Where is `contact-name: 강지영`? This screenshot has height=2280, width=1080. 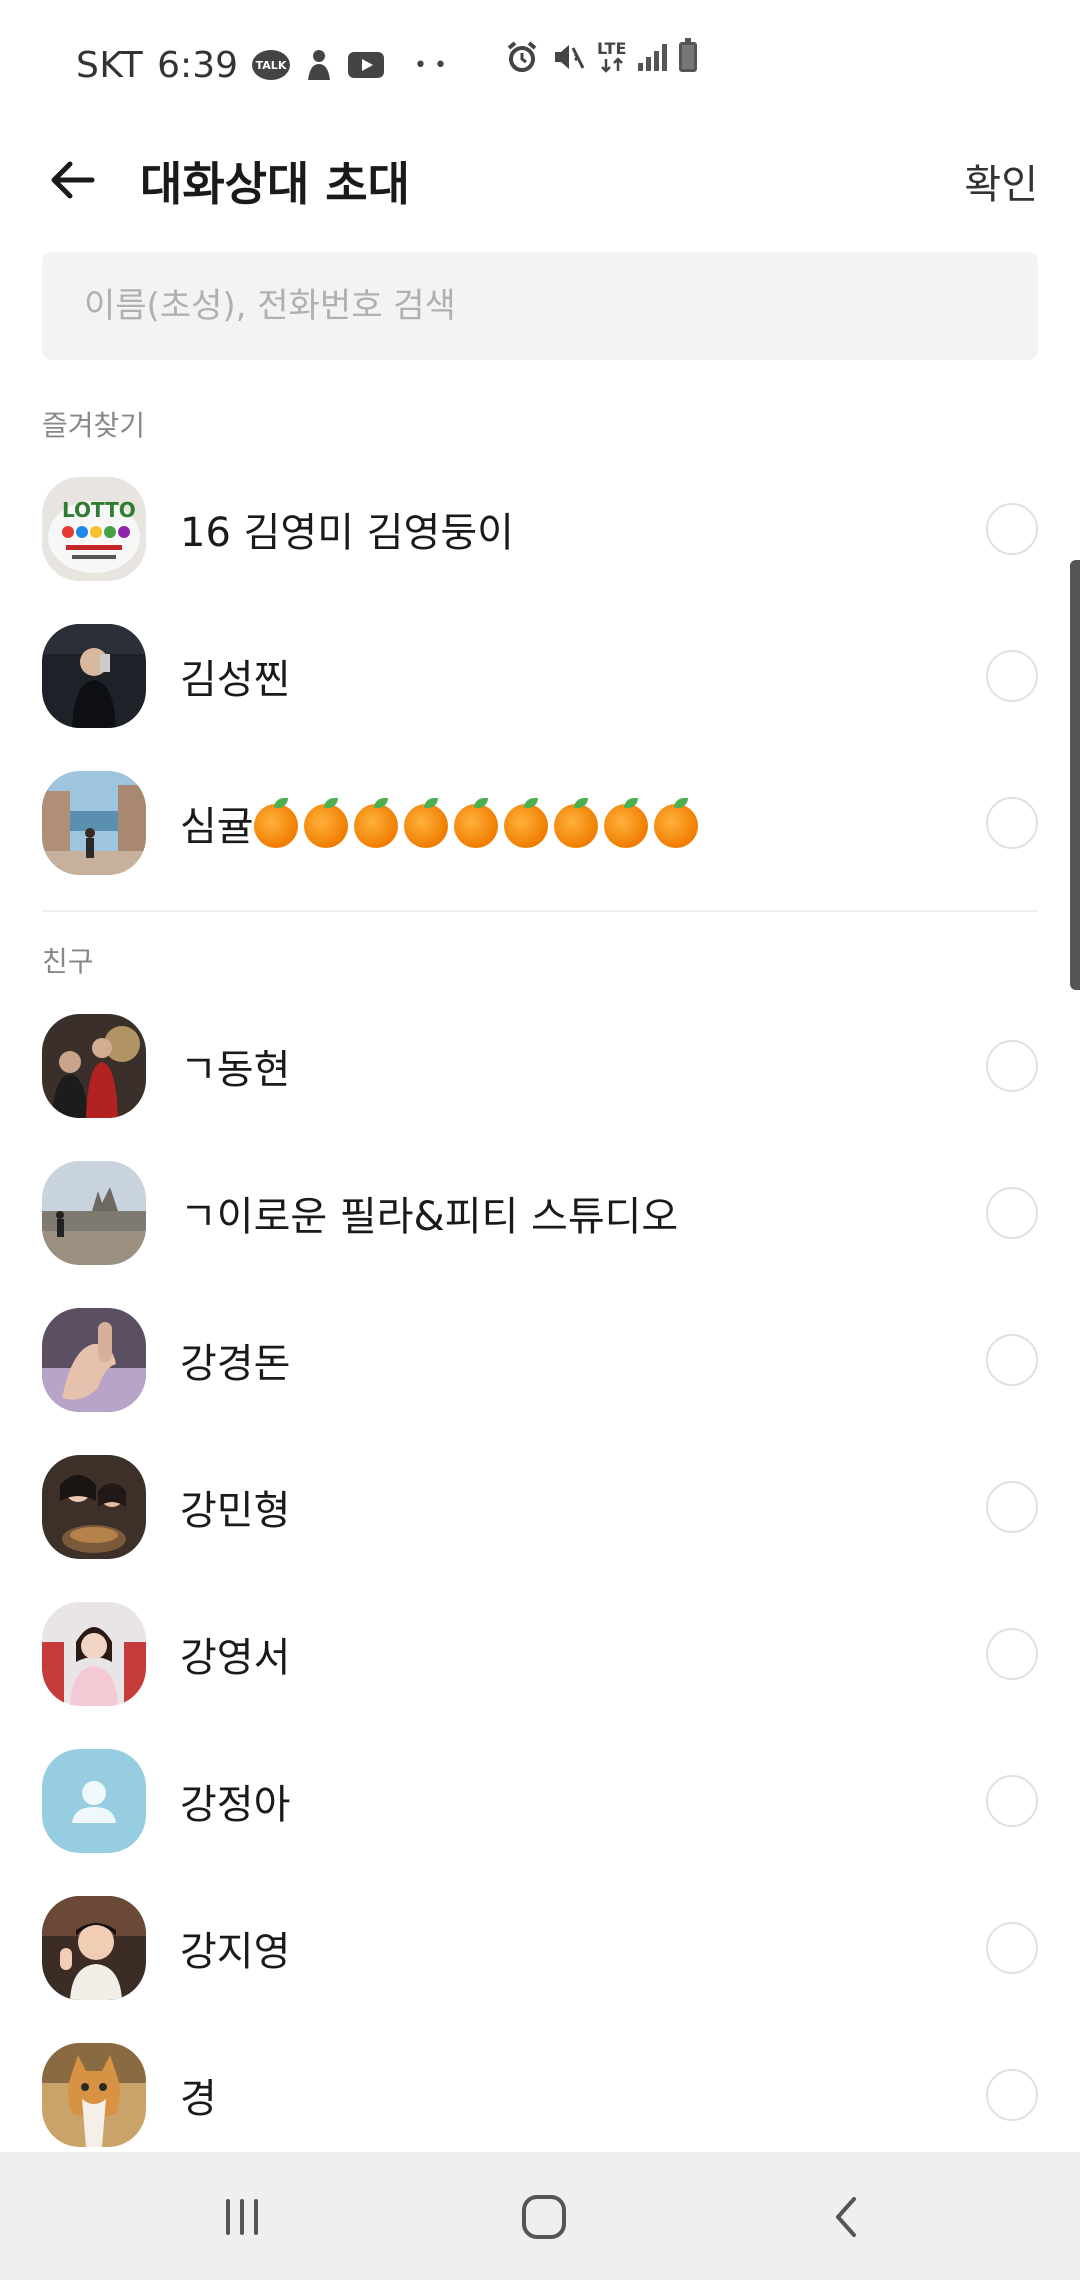 contact-name: 강지영 is located at coordinates (235, 1951).